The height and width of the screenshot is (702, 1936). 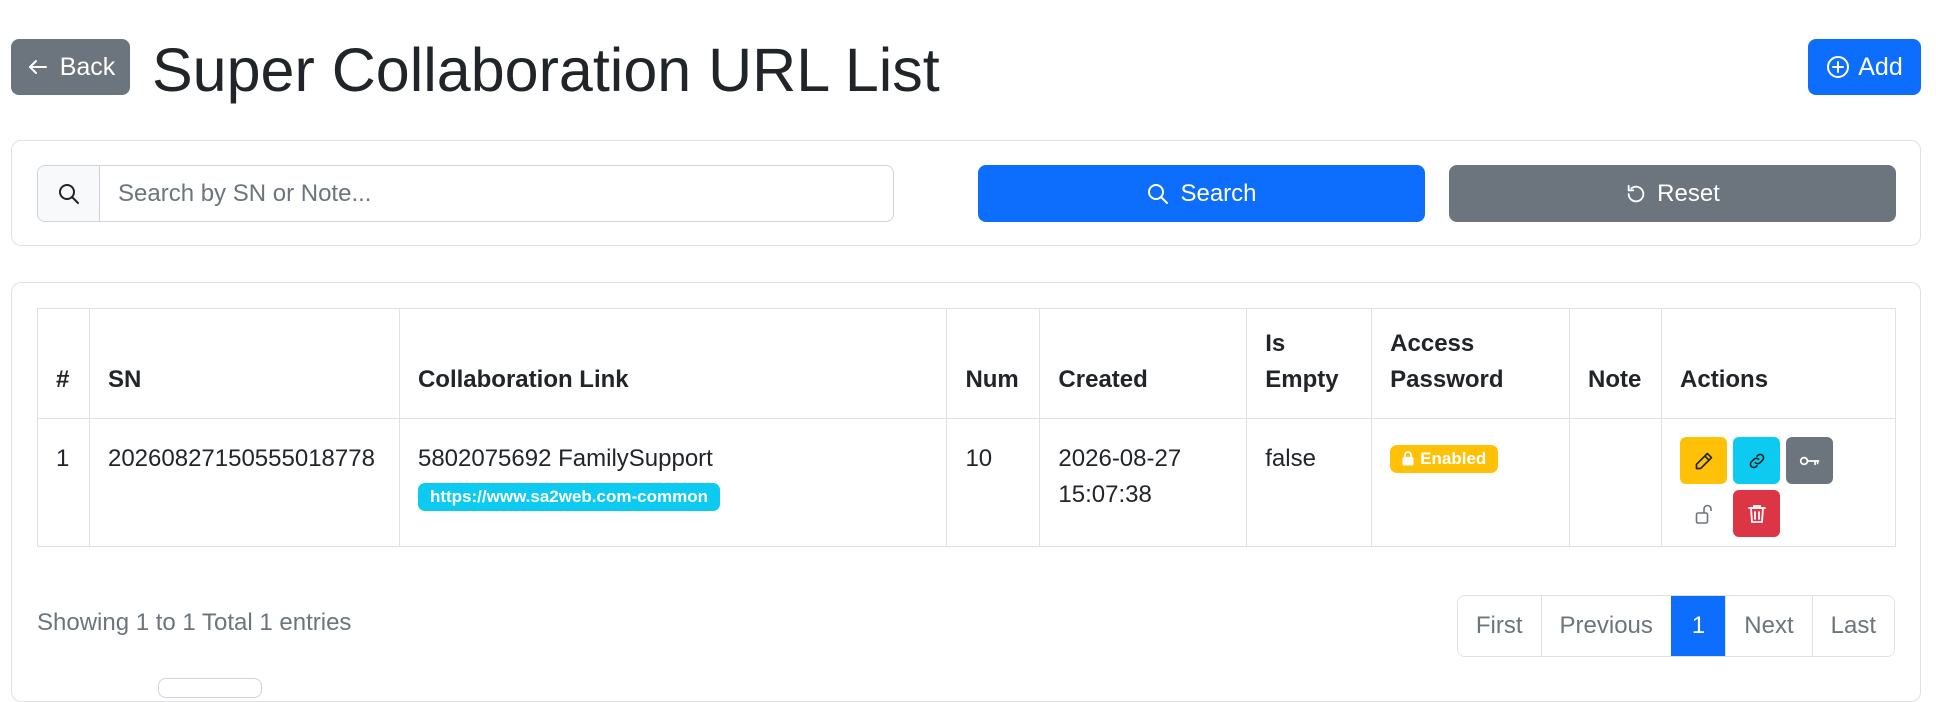 What do you see at coordinates (1471, 482) in the screenshot?
I see `cell-access-password: Enabled` at bounding box center [1471, 482].